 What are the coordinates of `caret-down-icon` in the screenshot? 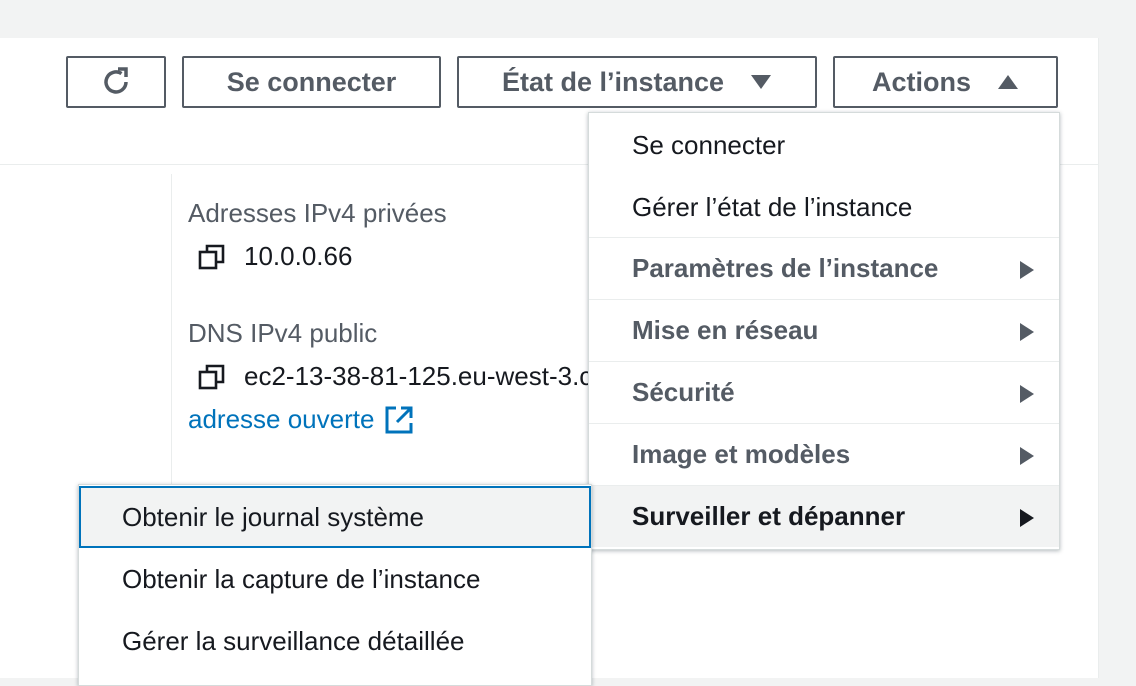 It's located at (761, 82).